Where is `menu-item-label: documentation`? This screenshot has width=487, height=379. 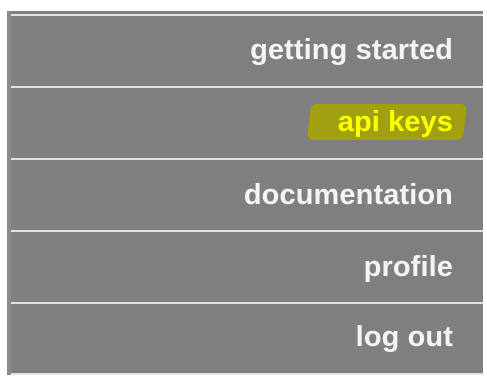
menu-item-label: documentation is located at coordinates (348, 194).